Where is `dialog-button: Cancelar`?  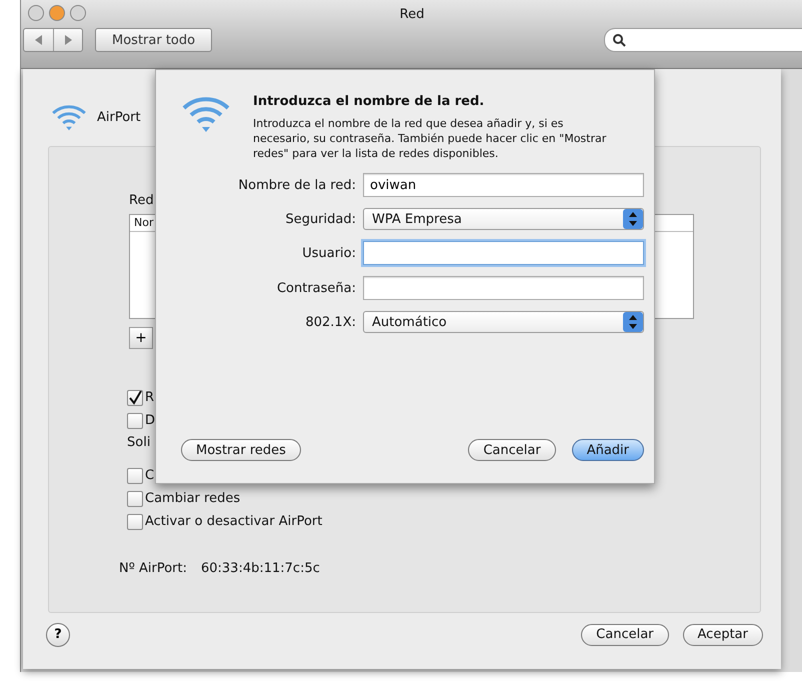 dialog-button: Cancelar is located at coordinates (512, 450).